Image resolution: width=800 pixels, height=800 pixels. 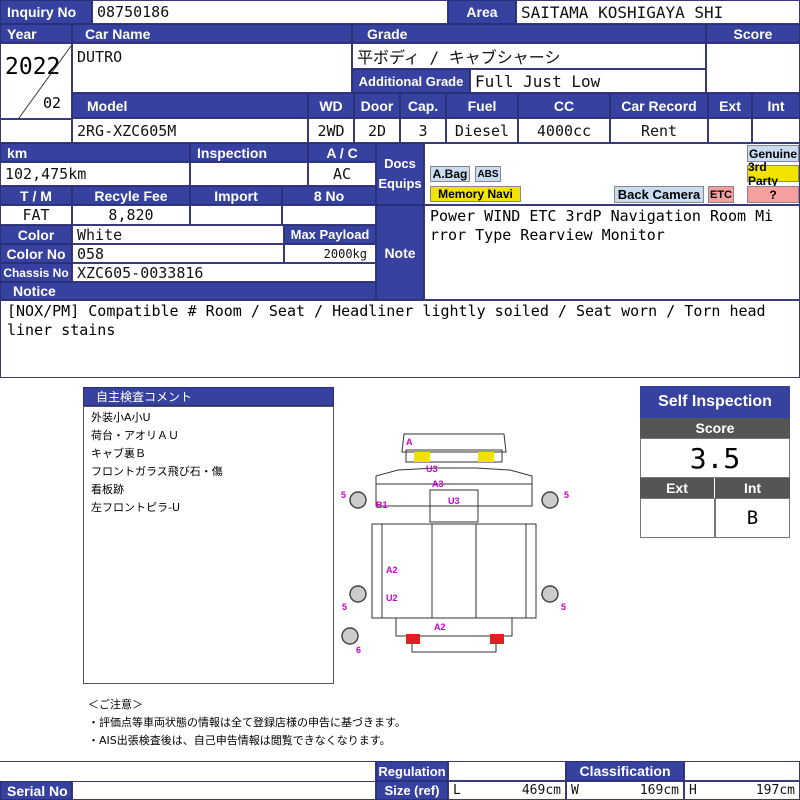 I want to click on front-light-left, so click(x=422, y=457).